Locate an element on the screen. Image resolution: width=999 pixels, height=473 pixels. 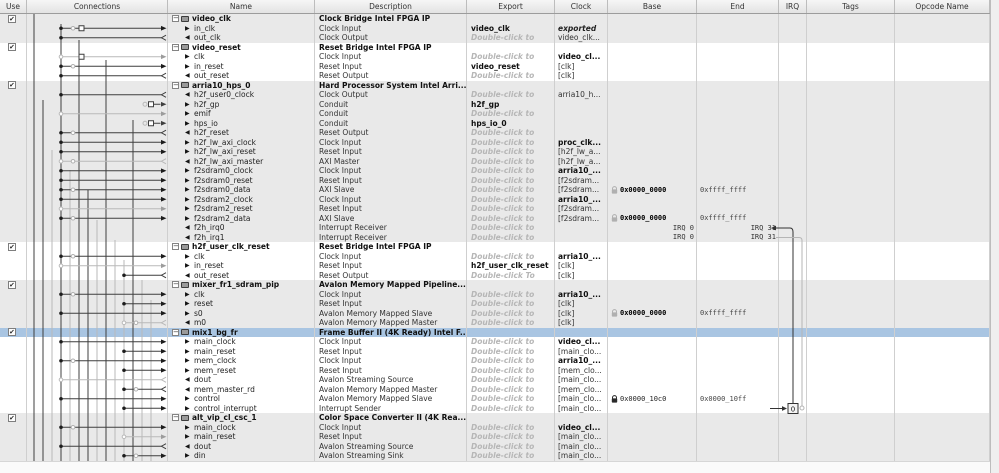
name-cell: ◀ h2f_user0_clock is located at coordinates (241, 95).